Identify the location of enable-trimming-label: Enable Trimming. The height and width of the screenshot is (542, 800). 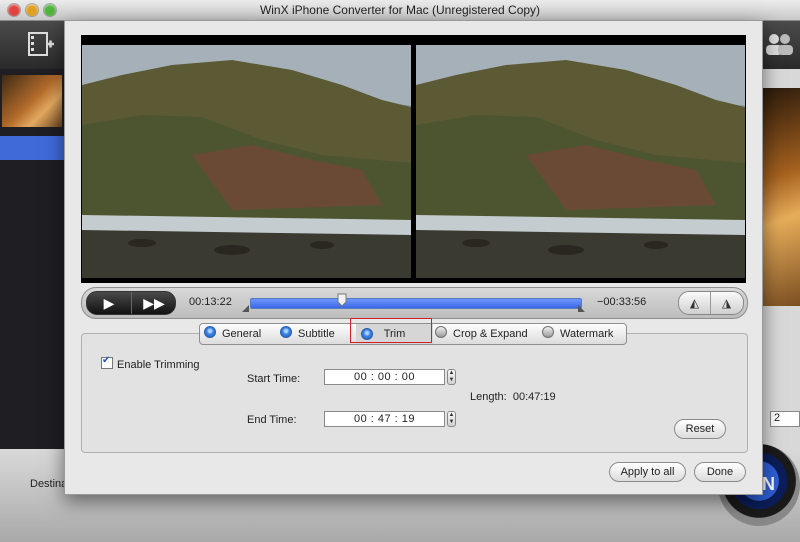
(158, 365).